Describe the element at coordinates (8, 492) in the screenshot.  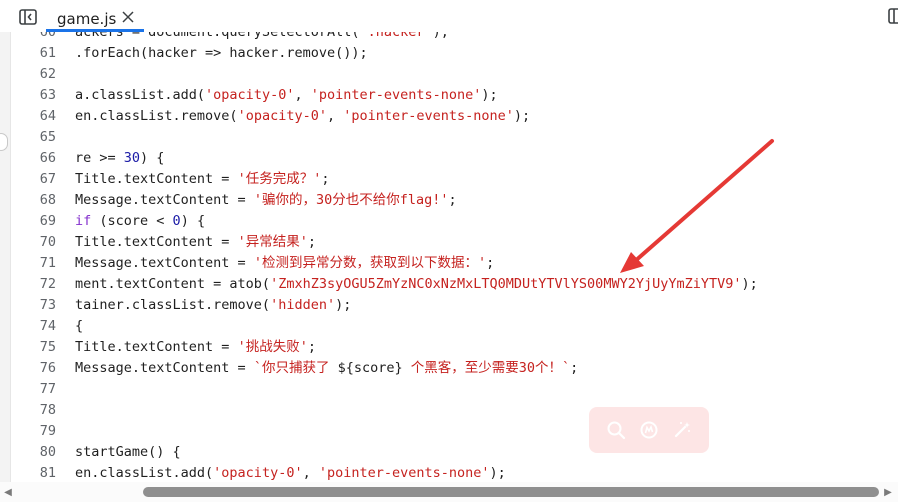
I see `scroll-left-icon: ◀` at that location.